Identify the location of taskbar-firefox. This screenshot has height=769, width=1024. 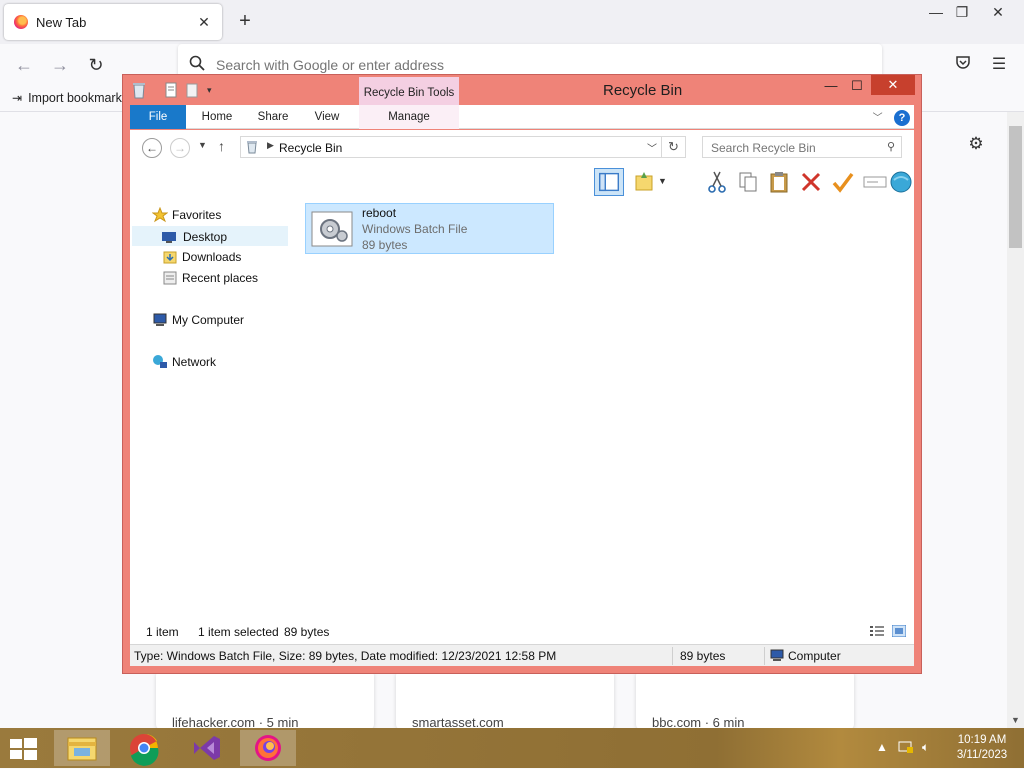
(268, 748).